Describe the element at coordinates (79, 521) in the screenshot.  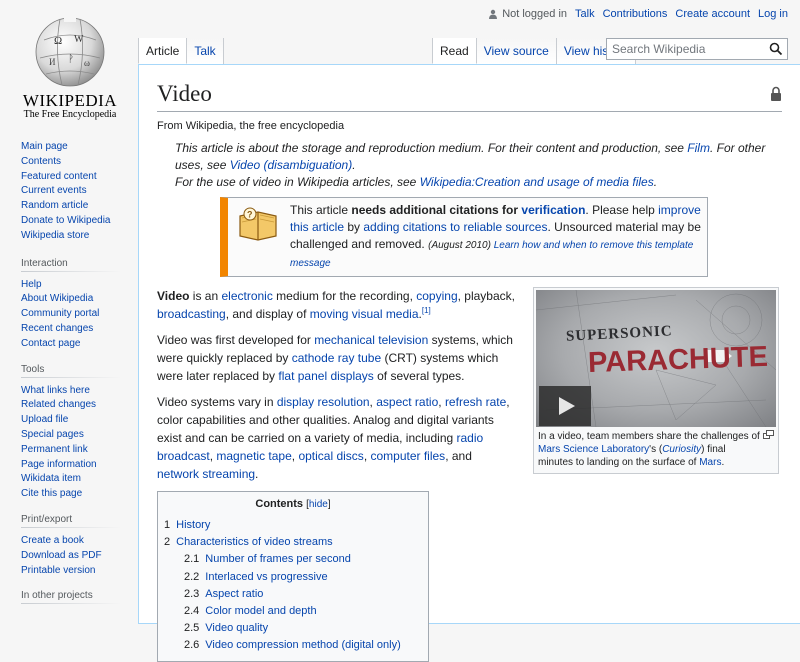
I see `print-export-heading: Print/export` at that location.